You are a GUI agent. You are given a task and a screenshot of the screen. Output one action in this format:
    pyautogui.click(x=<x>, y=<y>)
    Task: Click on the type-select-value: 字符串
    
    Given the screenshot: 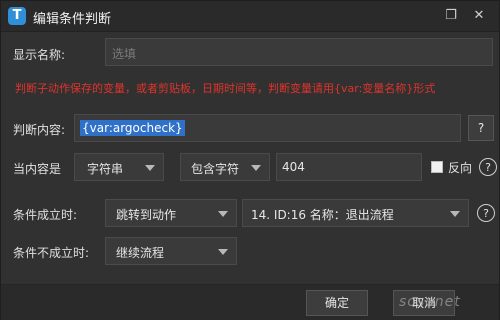 What is the action you would take?
    pyautogui.click(x=105, y=169)
    